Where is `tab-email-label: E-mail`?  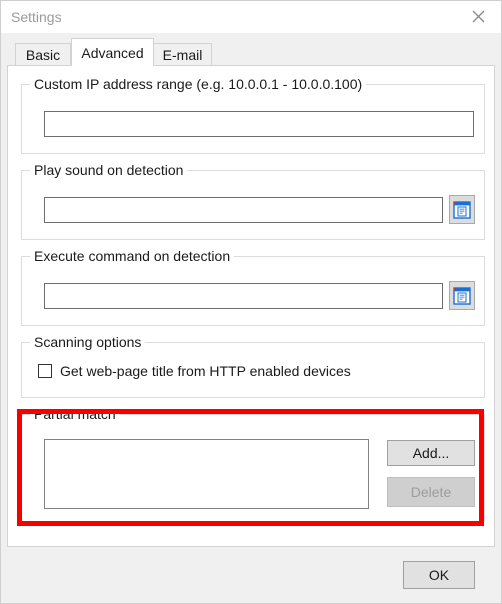
tab-email-label: E-mail is located at coordinates (182, 55).